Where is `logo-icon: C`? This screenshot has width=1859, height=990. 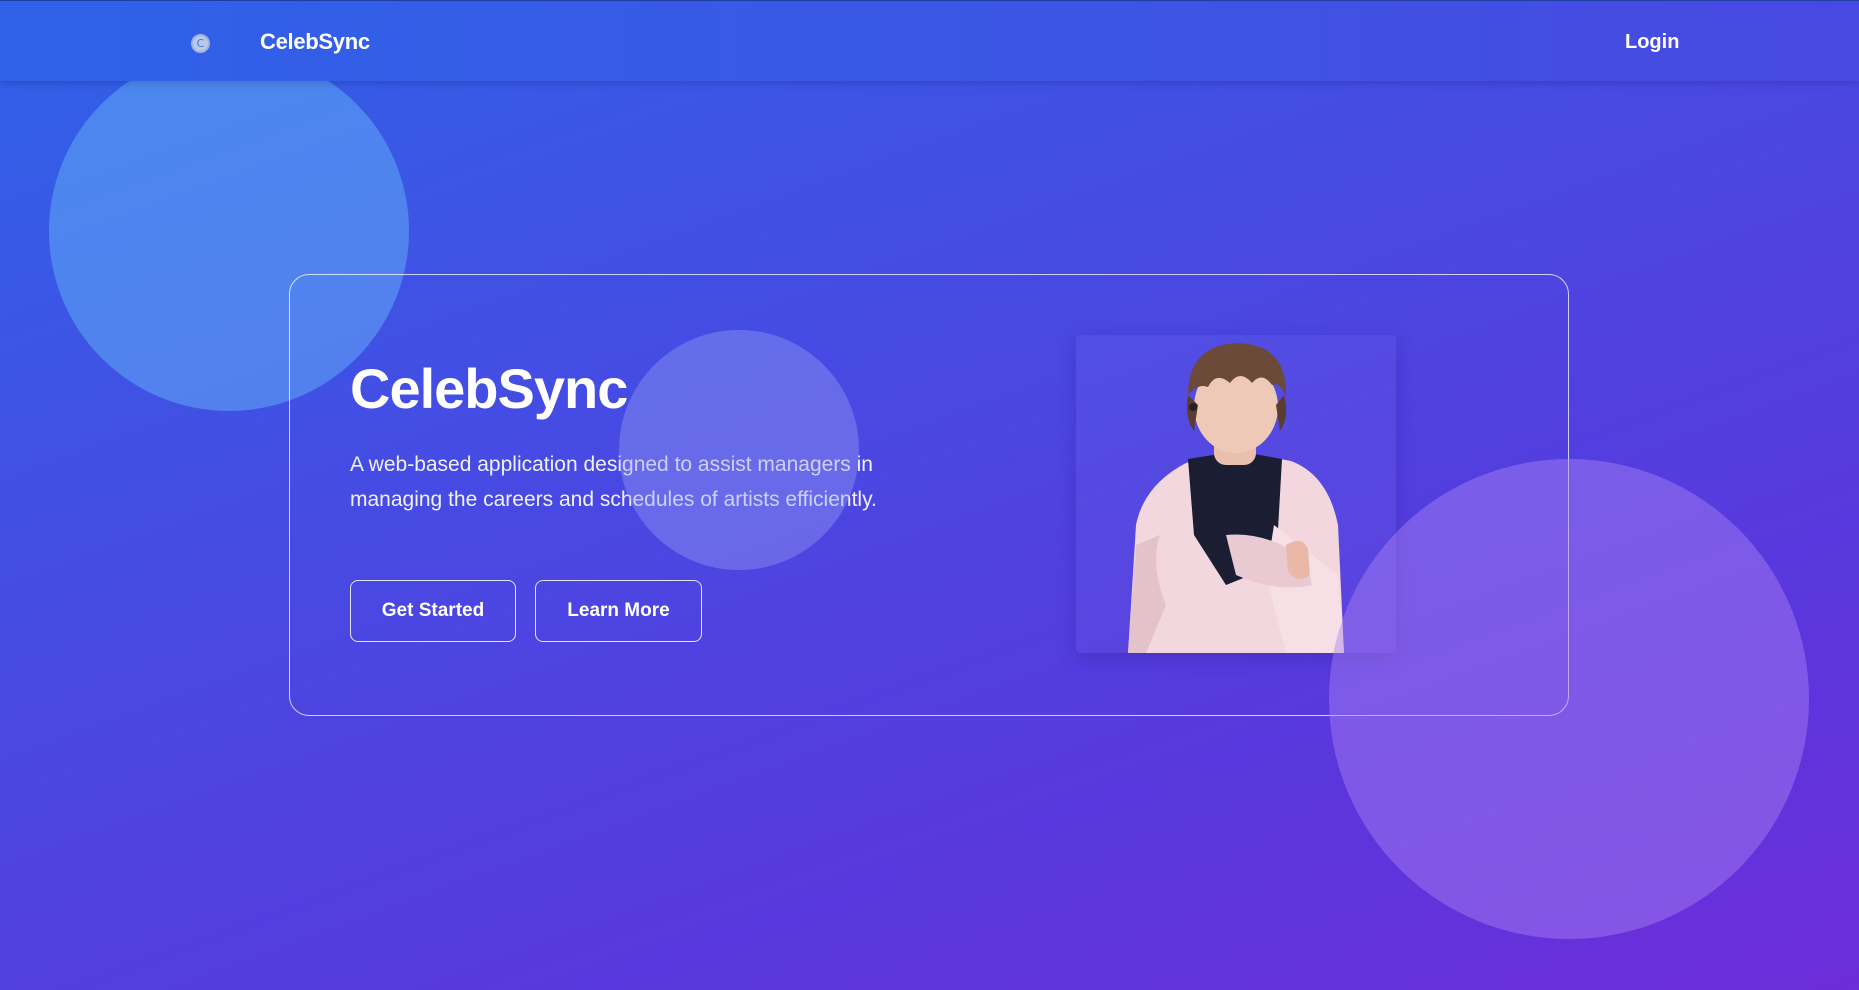
logo-icon: C is located at coordinates (200, 43).